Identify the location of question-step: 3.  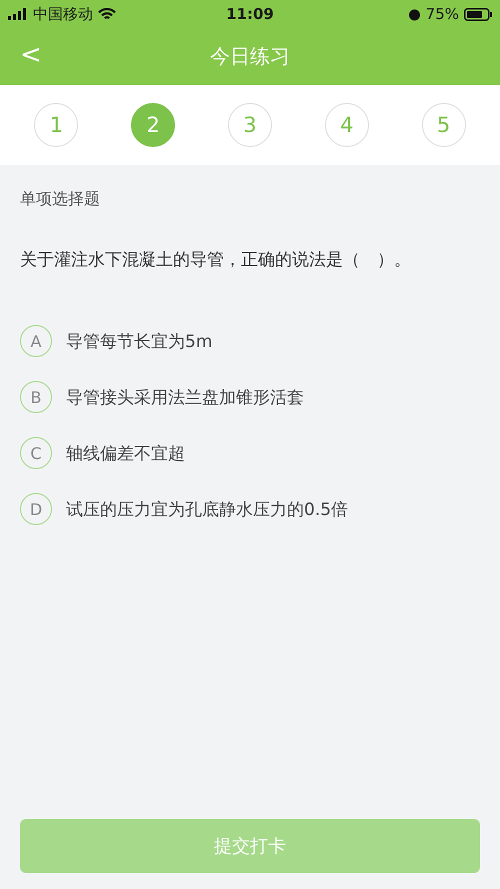
(250, 125).